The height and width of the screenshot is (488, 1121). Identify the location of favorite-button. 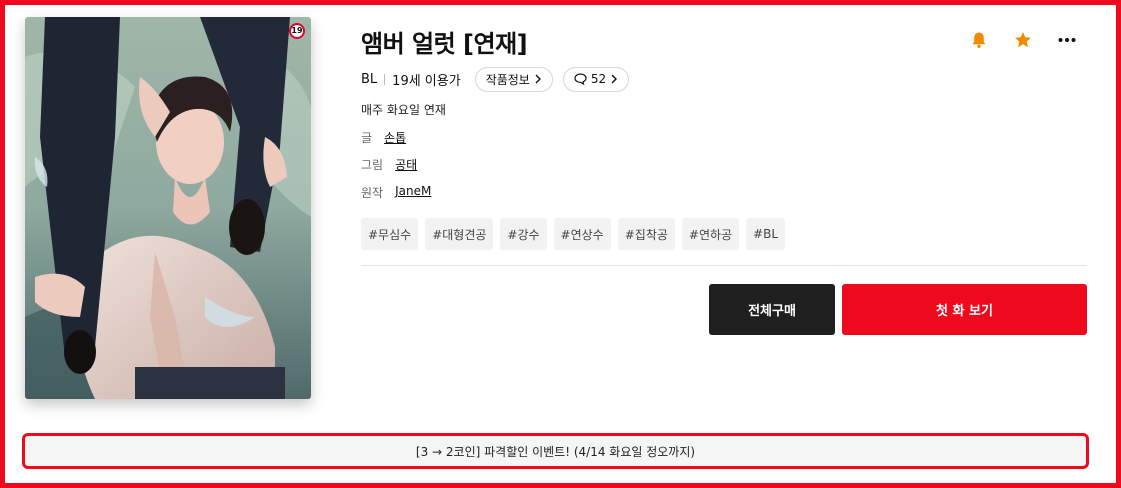
(1023, 40).